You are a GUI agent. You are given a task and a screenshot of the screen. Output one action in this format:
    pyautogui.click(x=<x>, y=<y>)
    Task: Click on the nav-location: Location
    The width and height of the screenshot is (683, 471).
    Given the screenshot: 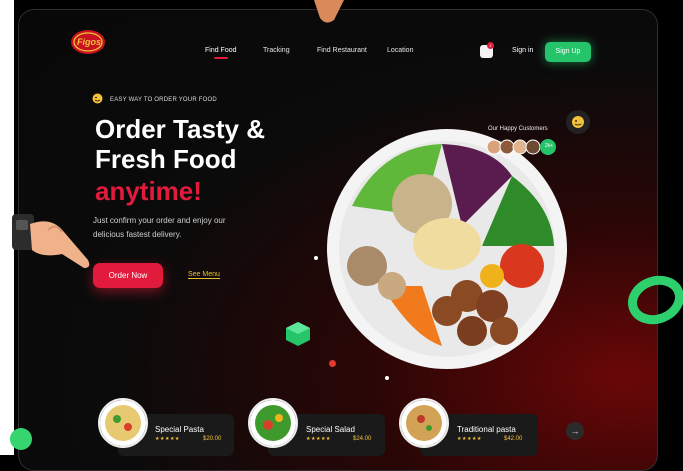 What is the action you would take?
    pyautogui.click(x=400, y=50)
    